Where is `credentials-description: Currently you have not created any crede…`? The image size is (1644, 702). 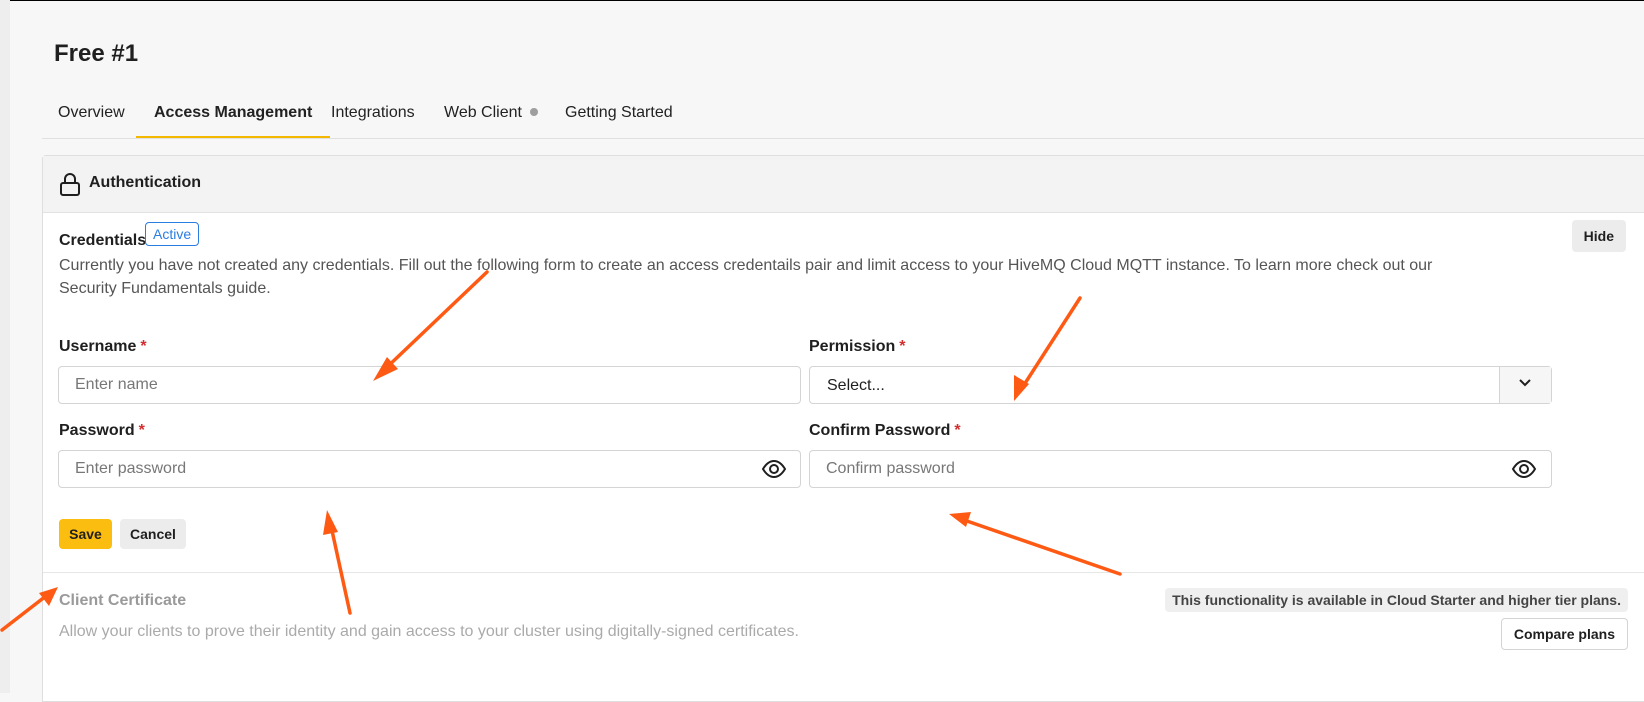
credentials-description: Currently you have not created any crede… is located at coordinates (746, 277).